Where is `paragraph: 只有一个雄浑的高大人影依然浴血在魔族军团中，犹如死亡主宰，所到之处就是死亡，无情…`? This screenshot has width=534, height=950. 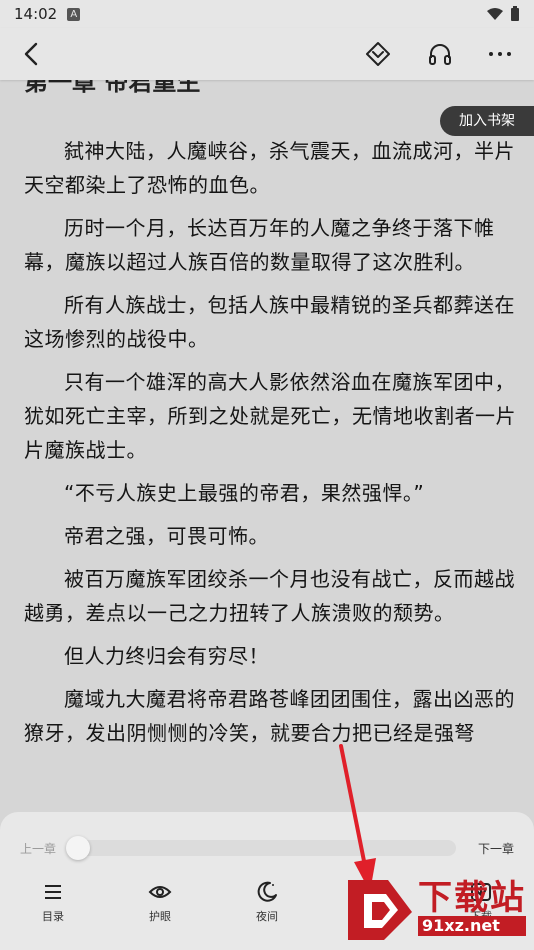 paragraph: 只有一个雄浑的高大人影依然浴血在魔族军团中，犹如死亡主宰，所到之处就是死亡，无情… is located at coordinates (270, 416).